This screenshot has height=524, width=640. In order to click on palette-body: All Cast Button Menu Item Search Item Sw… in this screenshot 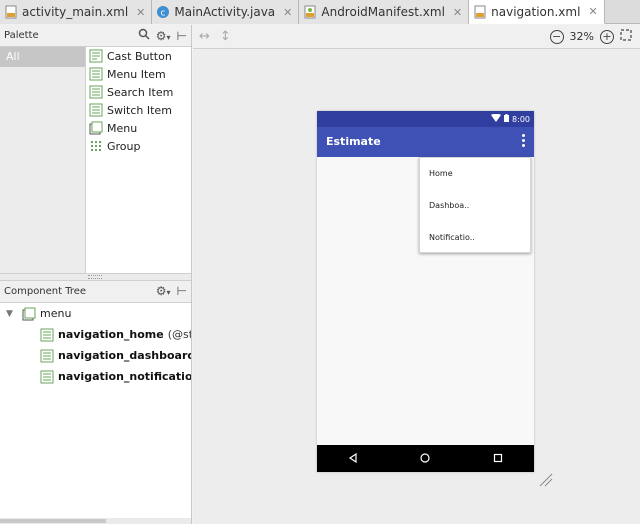, I will do `click(95, 160)`.